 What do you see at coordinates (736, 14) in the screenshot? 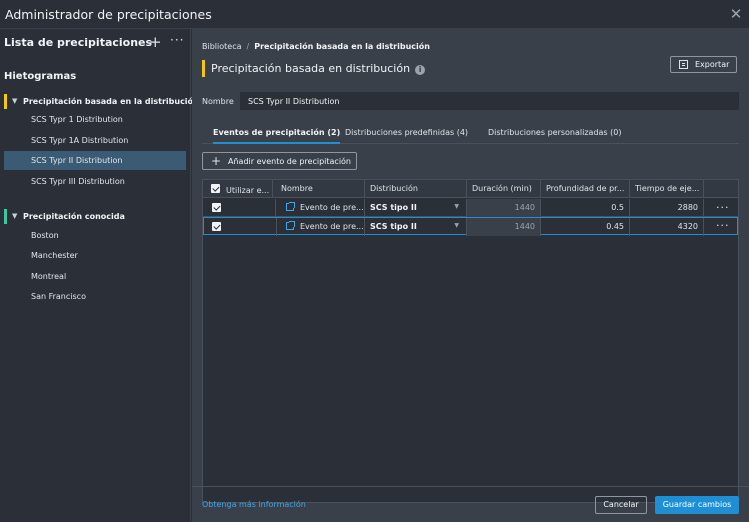
I see `close-icon: ✕` at bounding box center [736, 14].